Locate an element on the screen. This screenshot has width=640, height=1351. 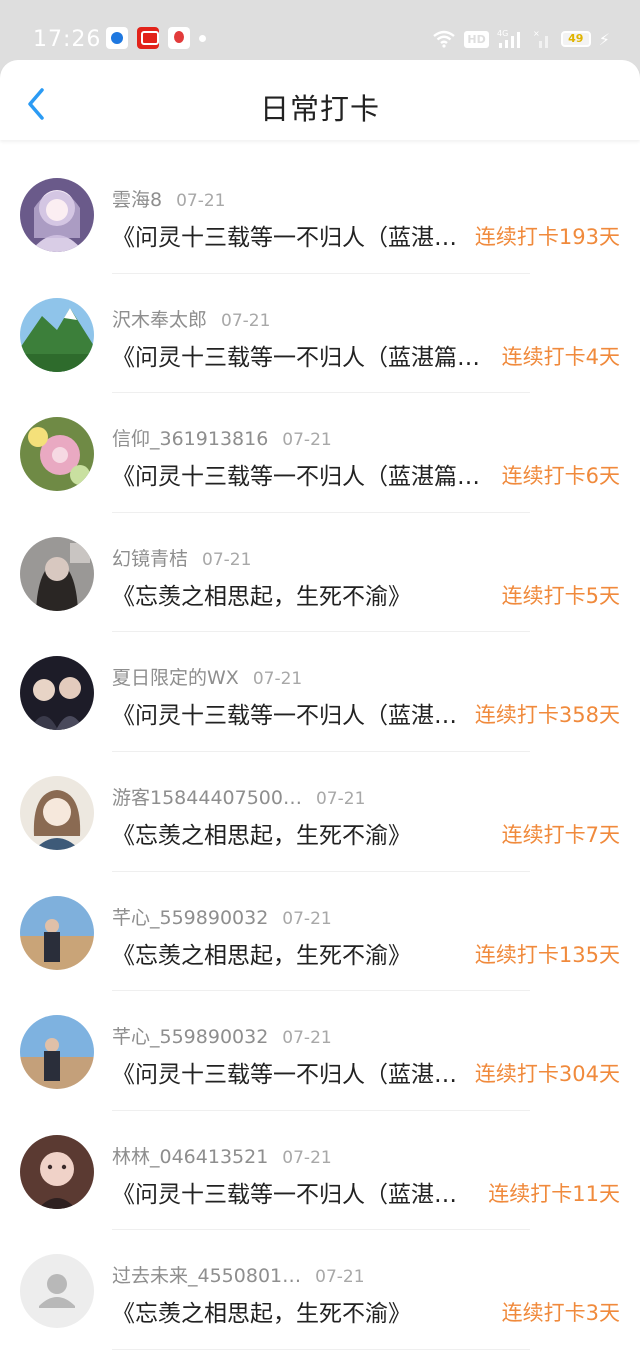
user-name: 林林_046413521 is located at coordinates (190, 1156).